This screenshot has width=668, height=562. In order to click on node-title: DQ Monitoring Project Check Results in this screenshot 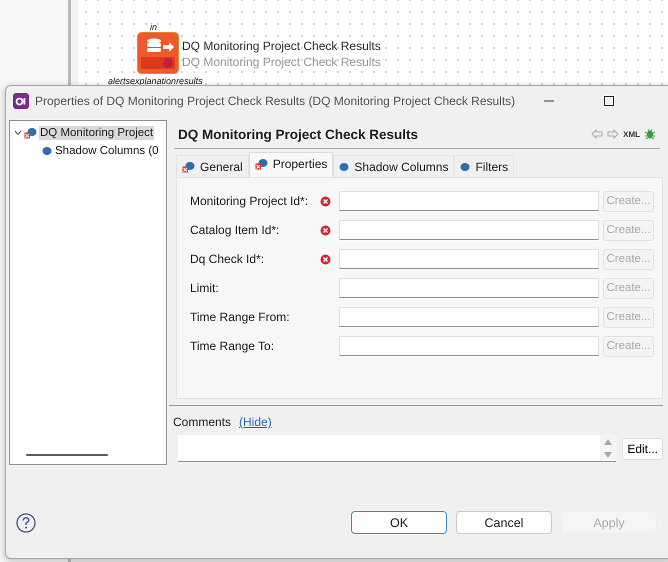, I will do `click(281, 46)`.